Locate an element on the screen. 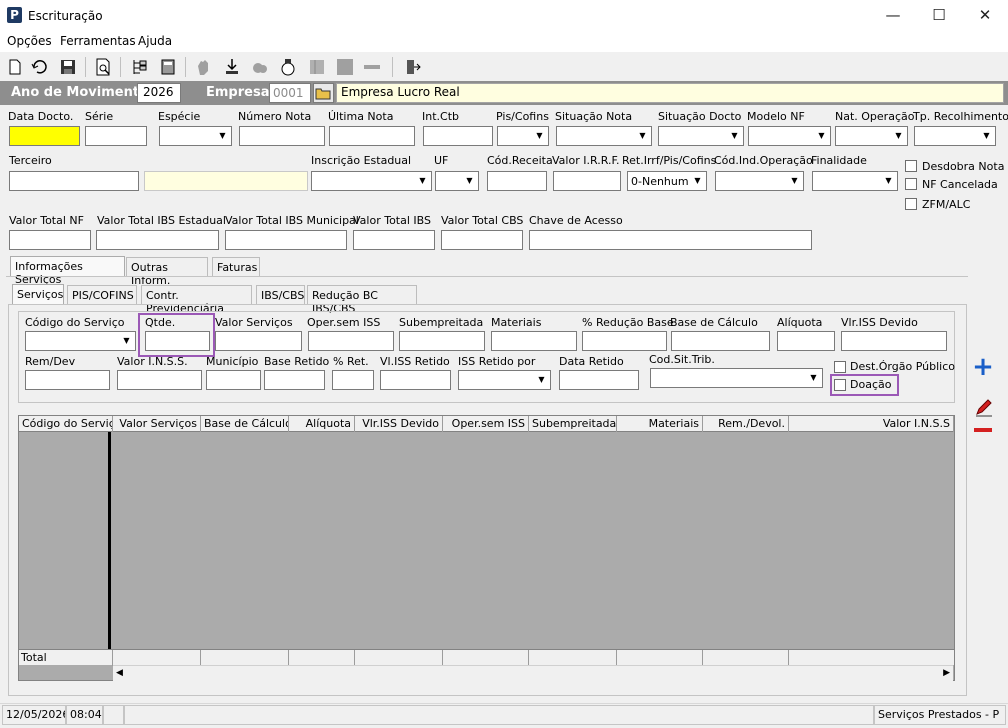 This screenshot has width=1008, height=728. reducao-base-field is located at coordinates (624, 341).